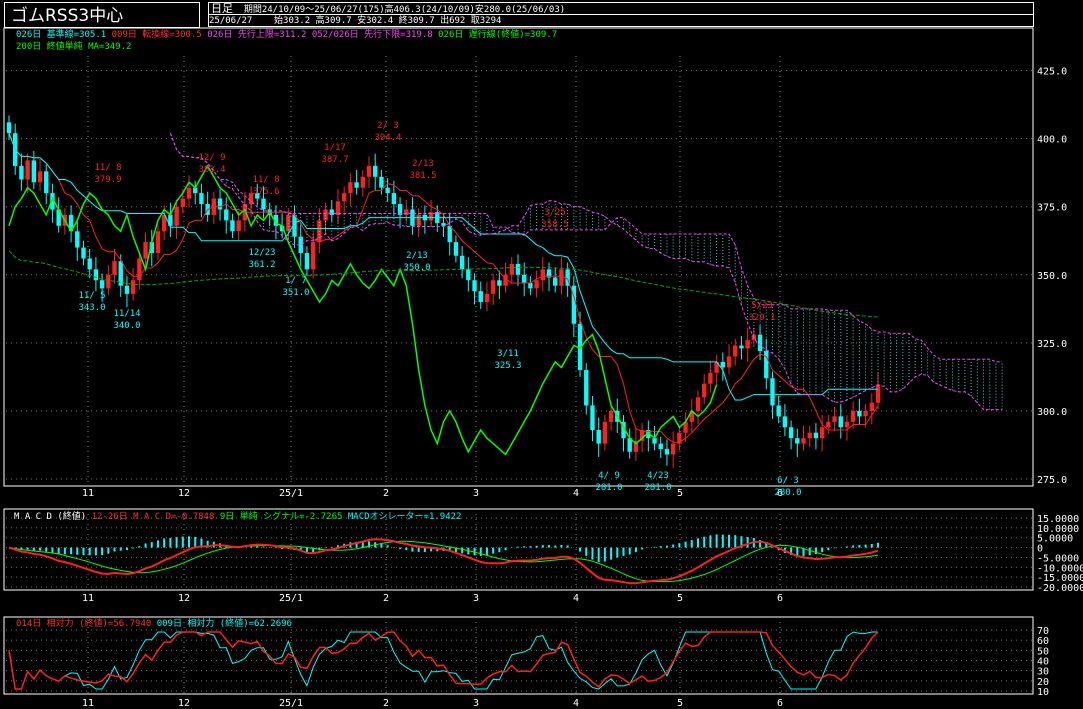  Describe the element at coordinates (295, 293) in the screenshot. I see `extreme-value-label: 351.0` at that location.